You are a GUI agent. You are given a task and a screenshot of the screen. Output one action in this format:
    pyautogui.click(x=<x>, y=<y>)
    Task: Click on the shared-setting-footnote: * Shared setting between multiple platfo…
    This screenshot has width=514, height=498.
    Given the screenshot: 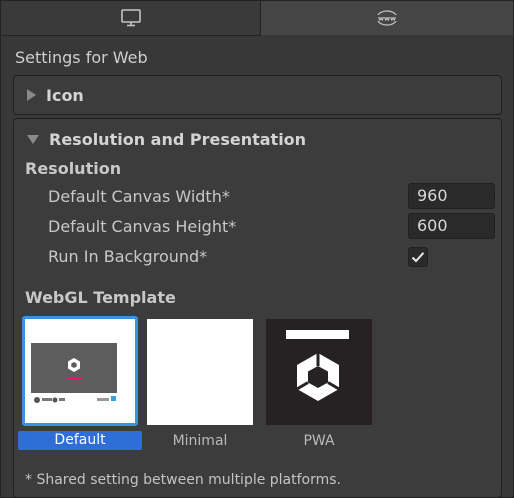 What is the action you would take?
    pyautogui.click(x=183, y=480)
    